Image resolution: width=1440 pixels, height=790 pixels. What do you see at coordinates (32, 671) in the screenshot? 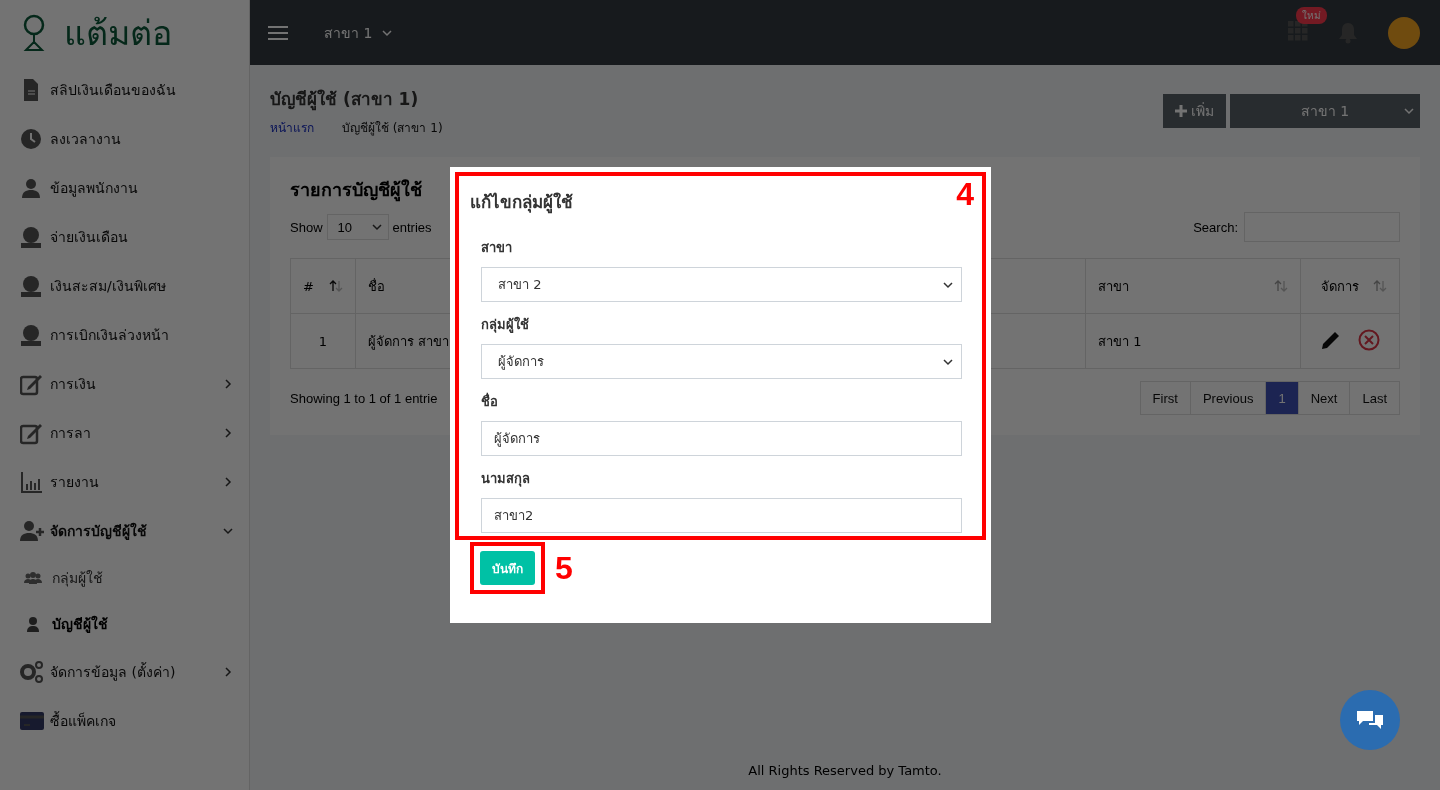
I see `gears-icon` at bounding box center [32, 671].